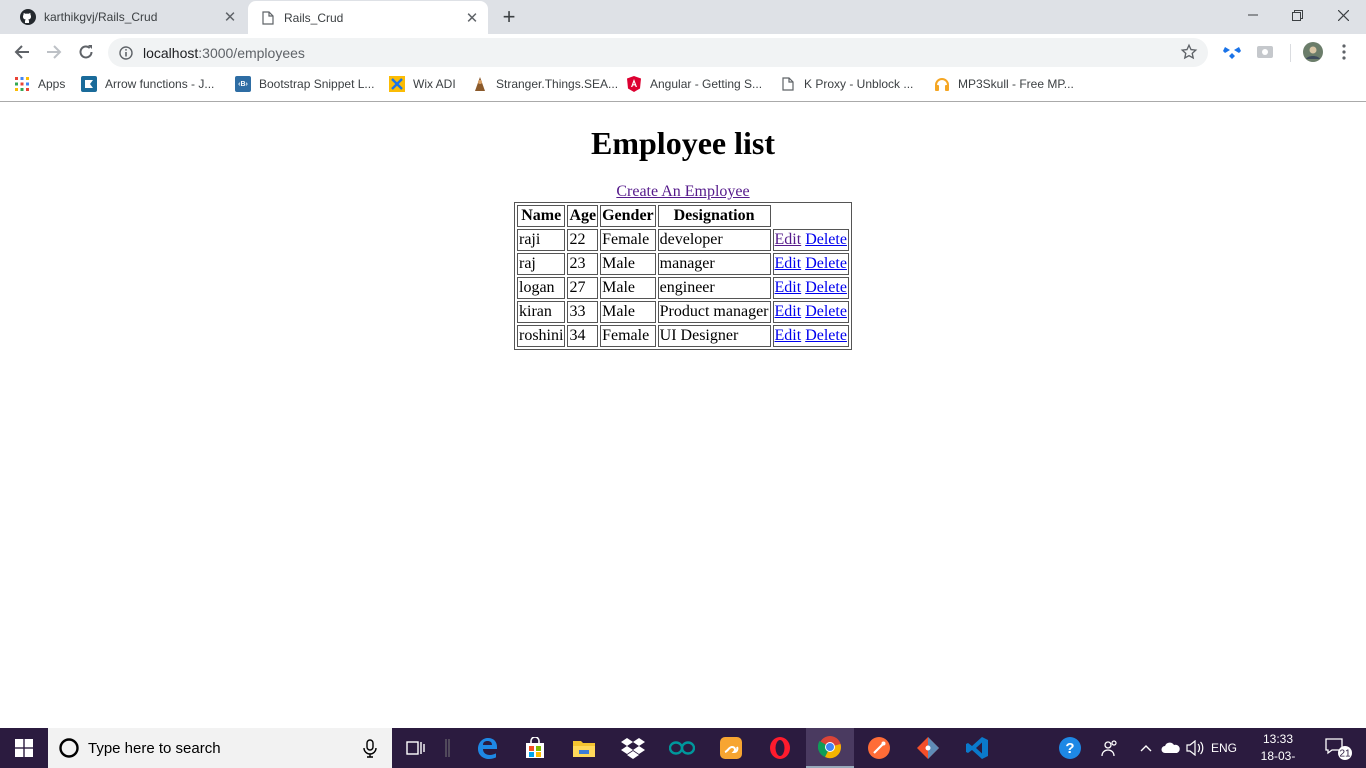  Describe the element at coordinates (1297, 15) in the screenshot. I see `restore-icon` at that location.